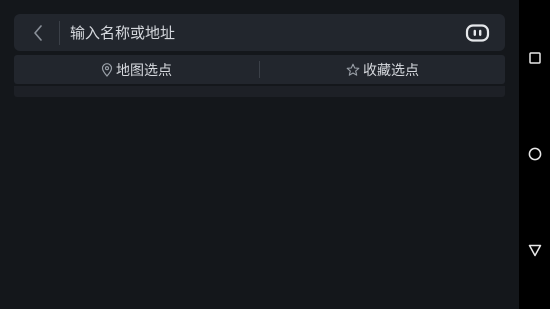 This screenshot has width=550, height=309. What do you see at coordinates (391, 70) in the screenshot?
I see `favorite-pick-label: 收藏选点` at bounding box center [391, 70].